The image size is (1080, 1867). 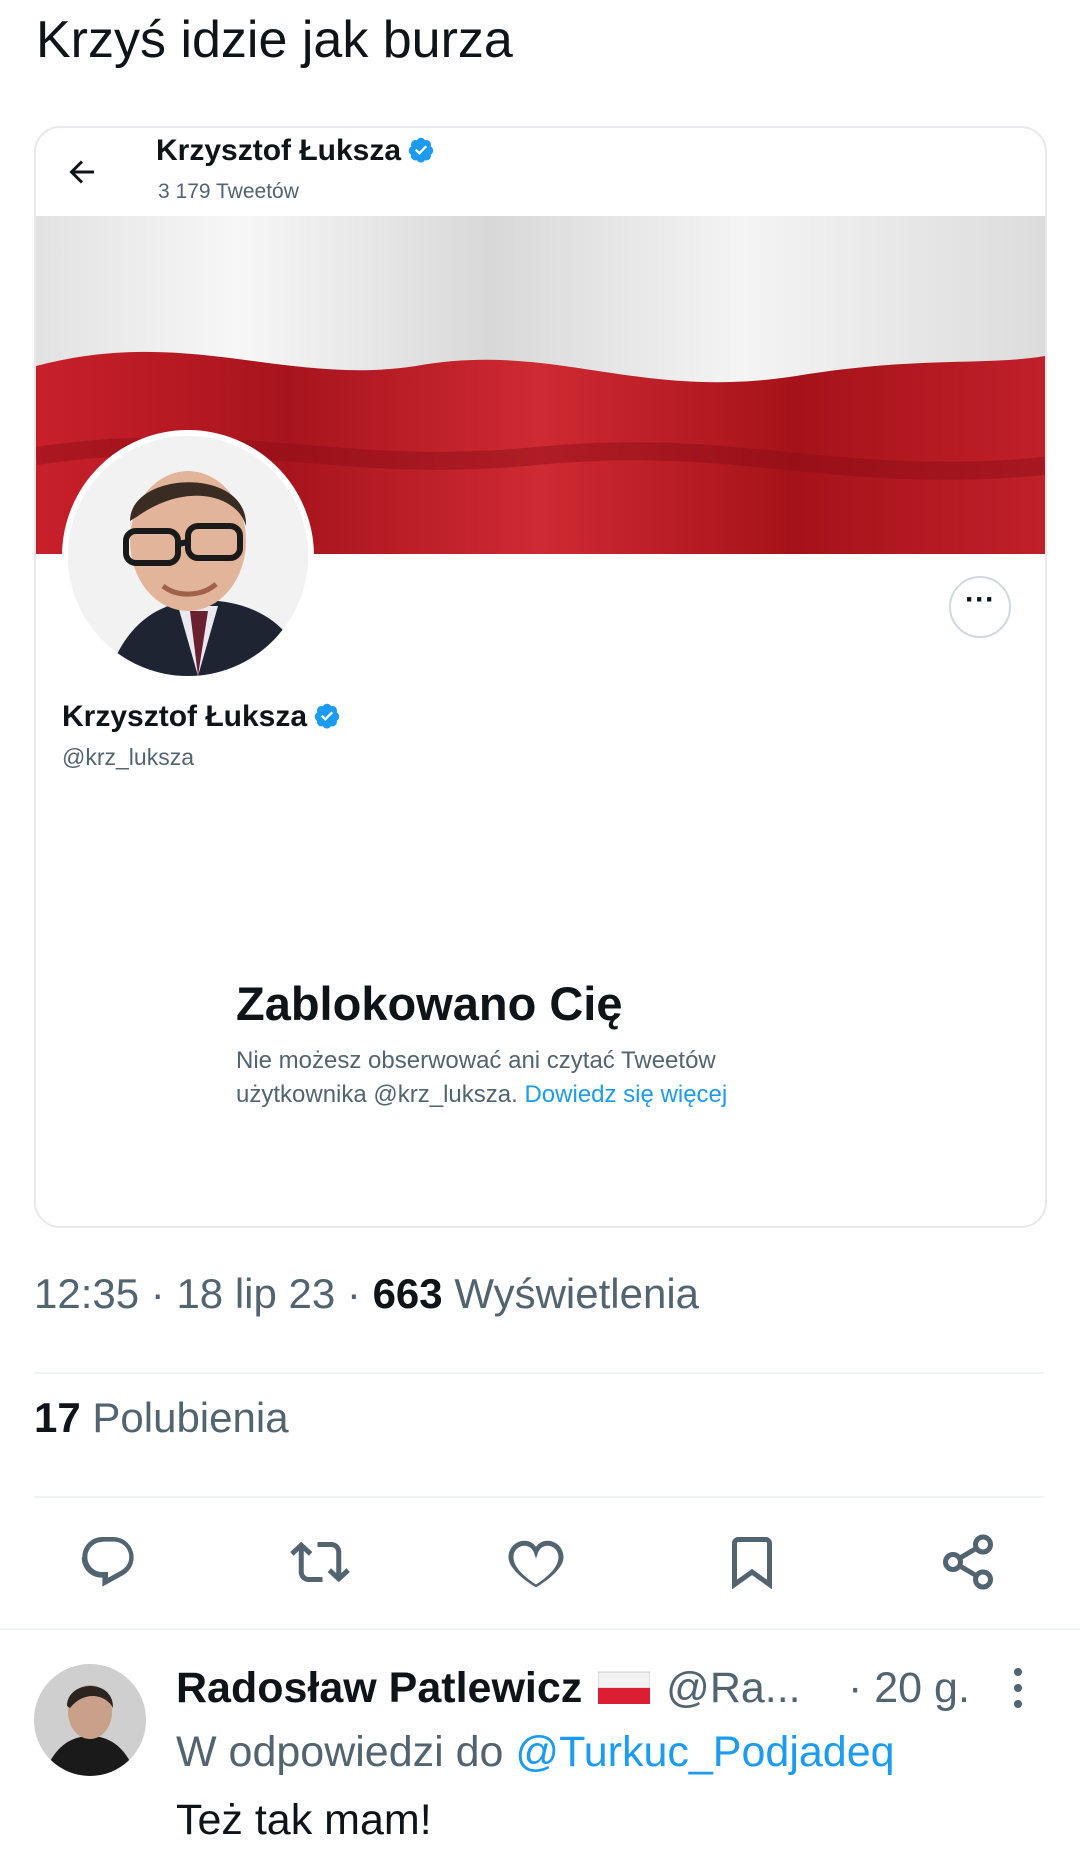 I want to click on views-label: Wyświetlenia, so click(x=576, y=1293).